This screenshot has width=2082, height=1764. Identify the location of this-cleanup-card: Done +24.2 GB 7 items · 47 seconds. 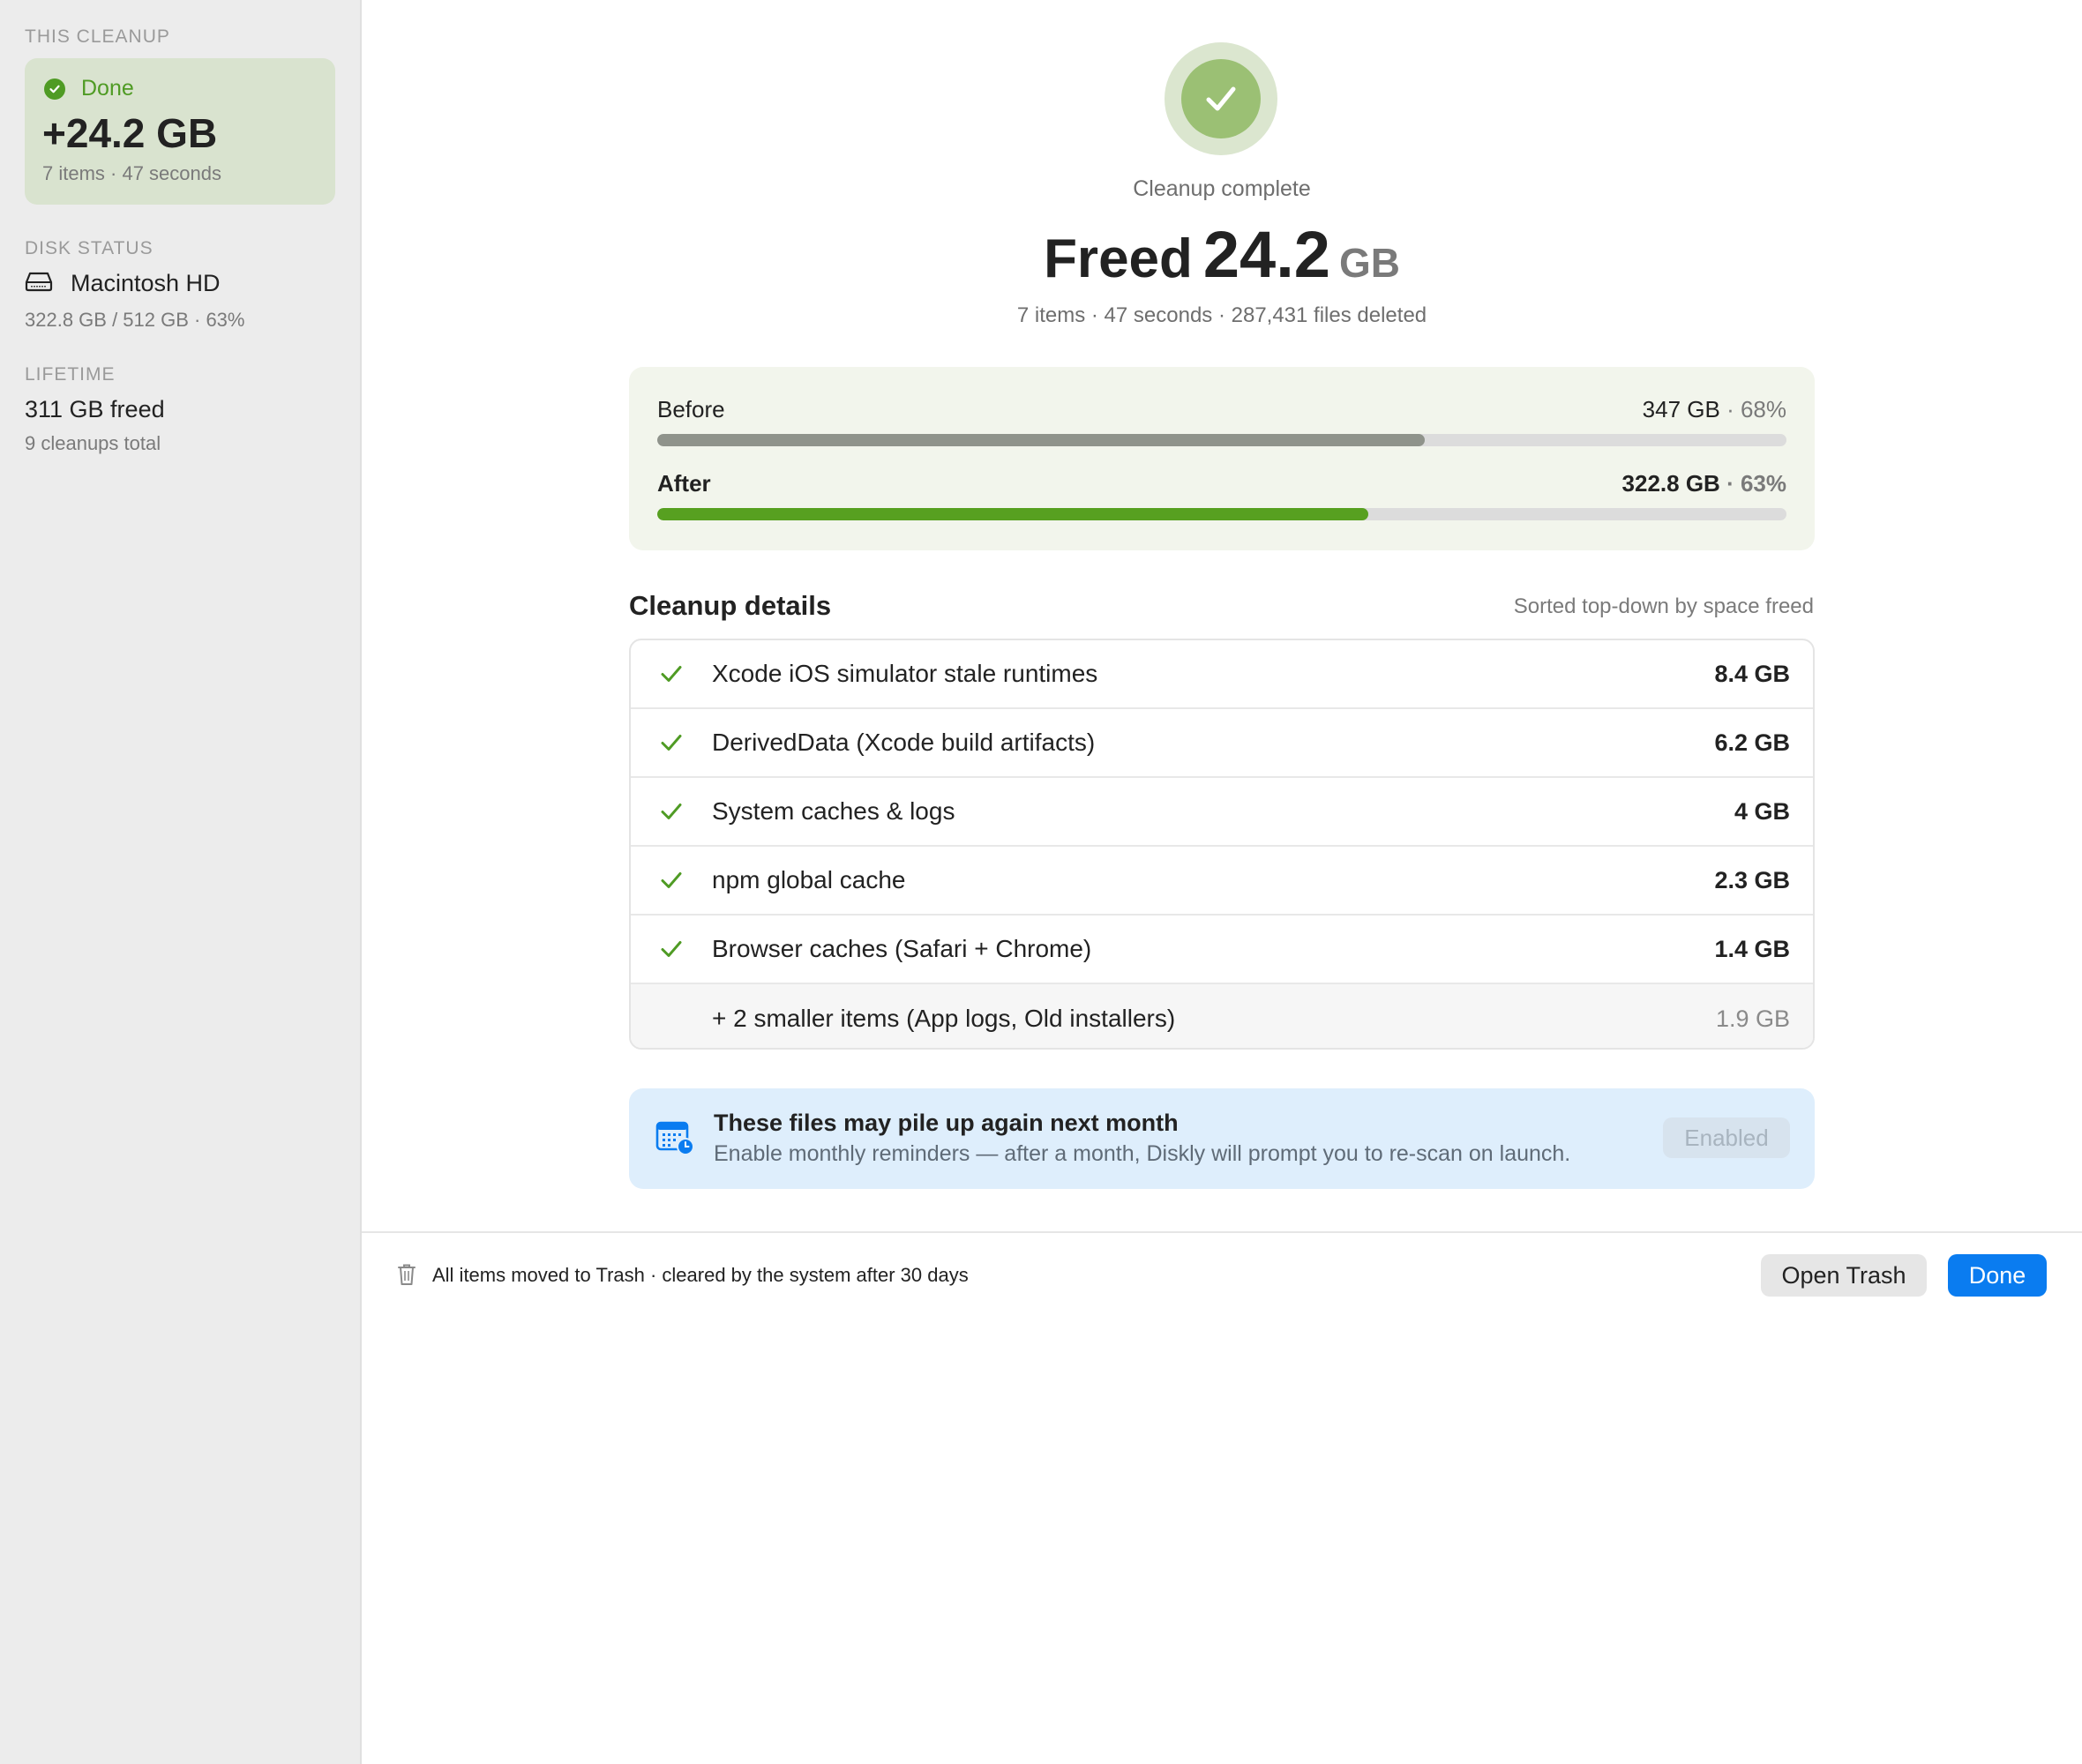
(180, 131).